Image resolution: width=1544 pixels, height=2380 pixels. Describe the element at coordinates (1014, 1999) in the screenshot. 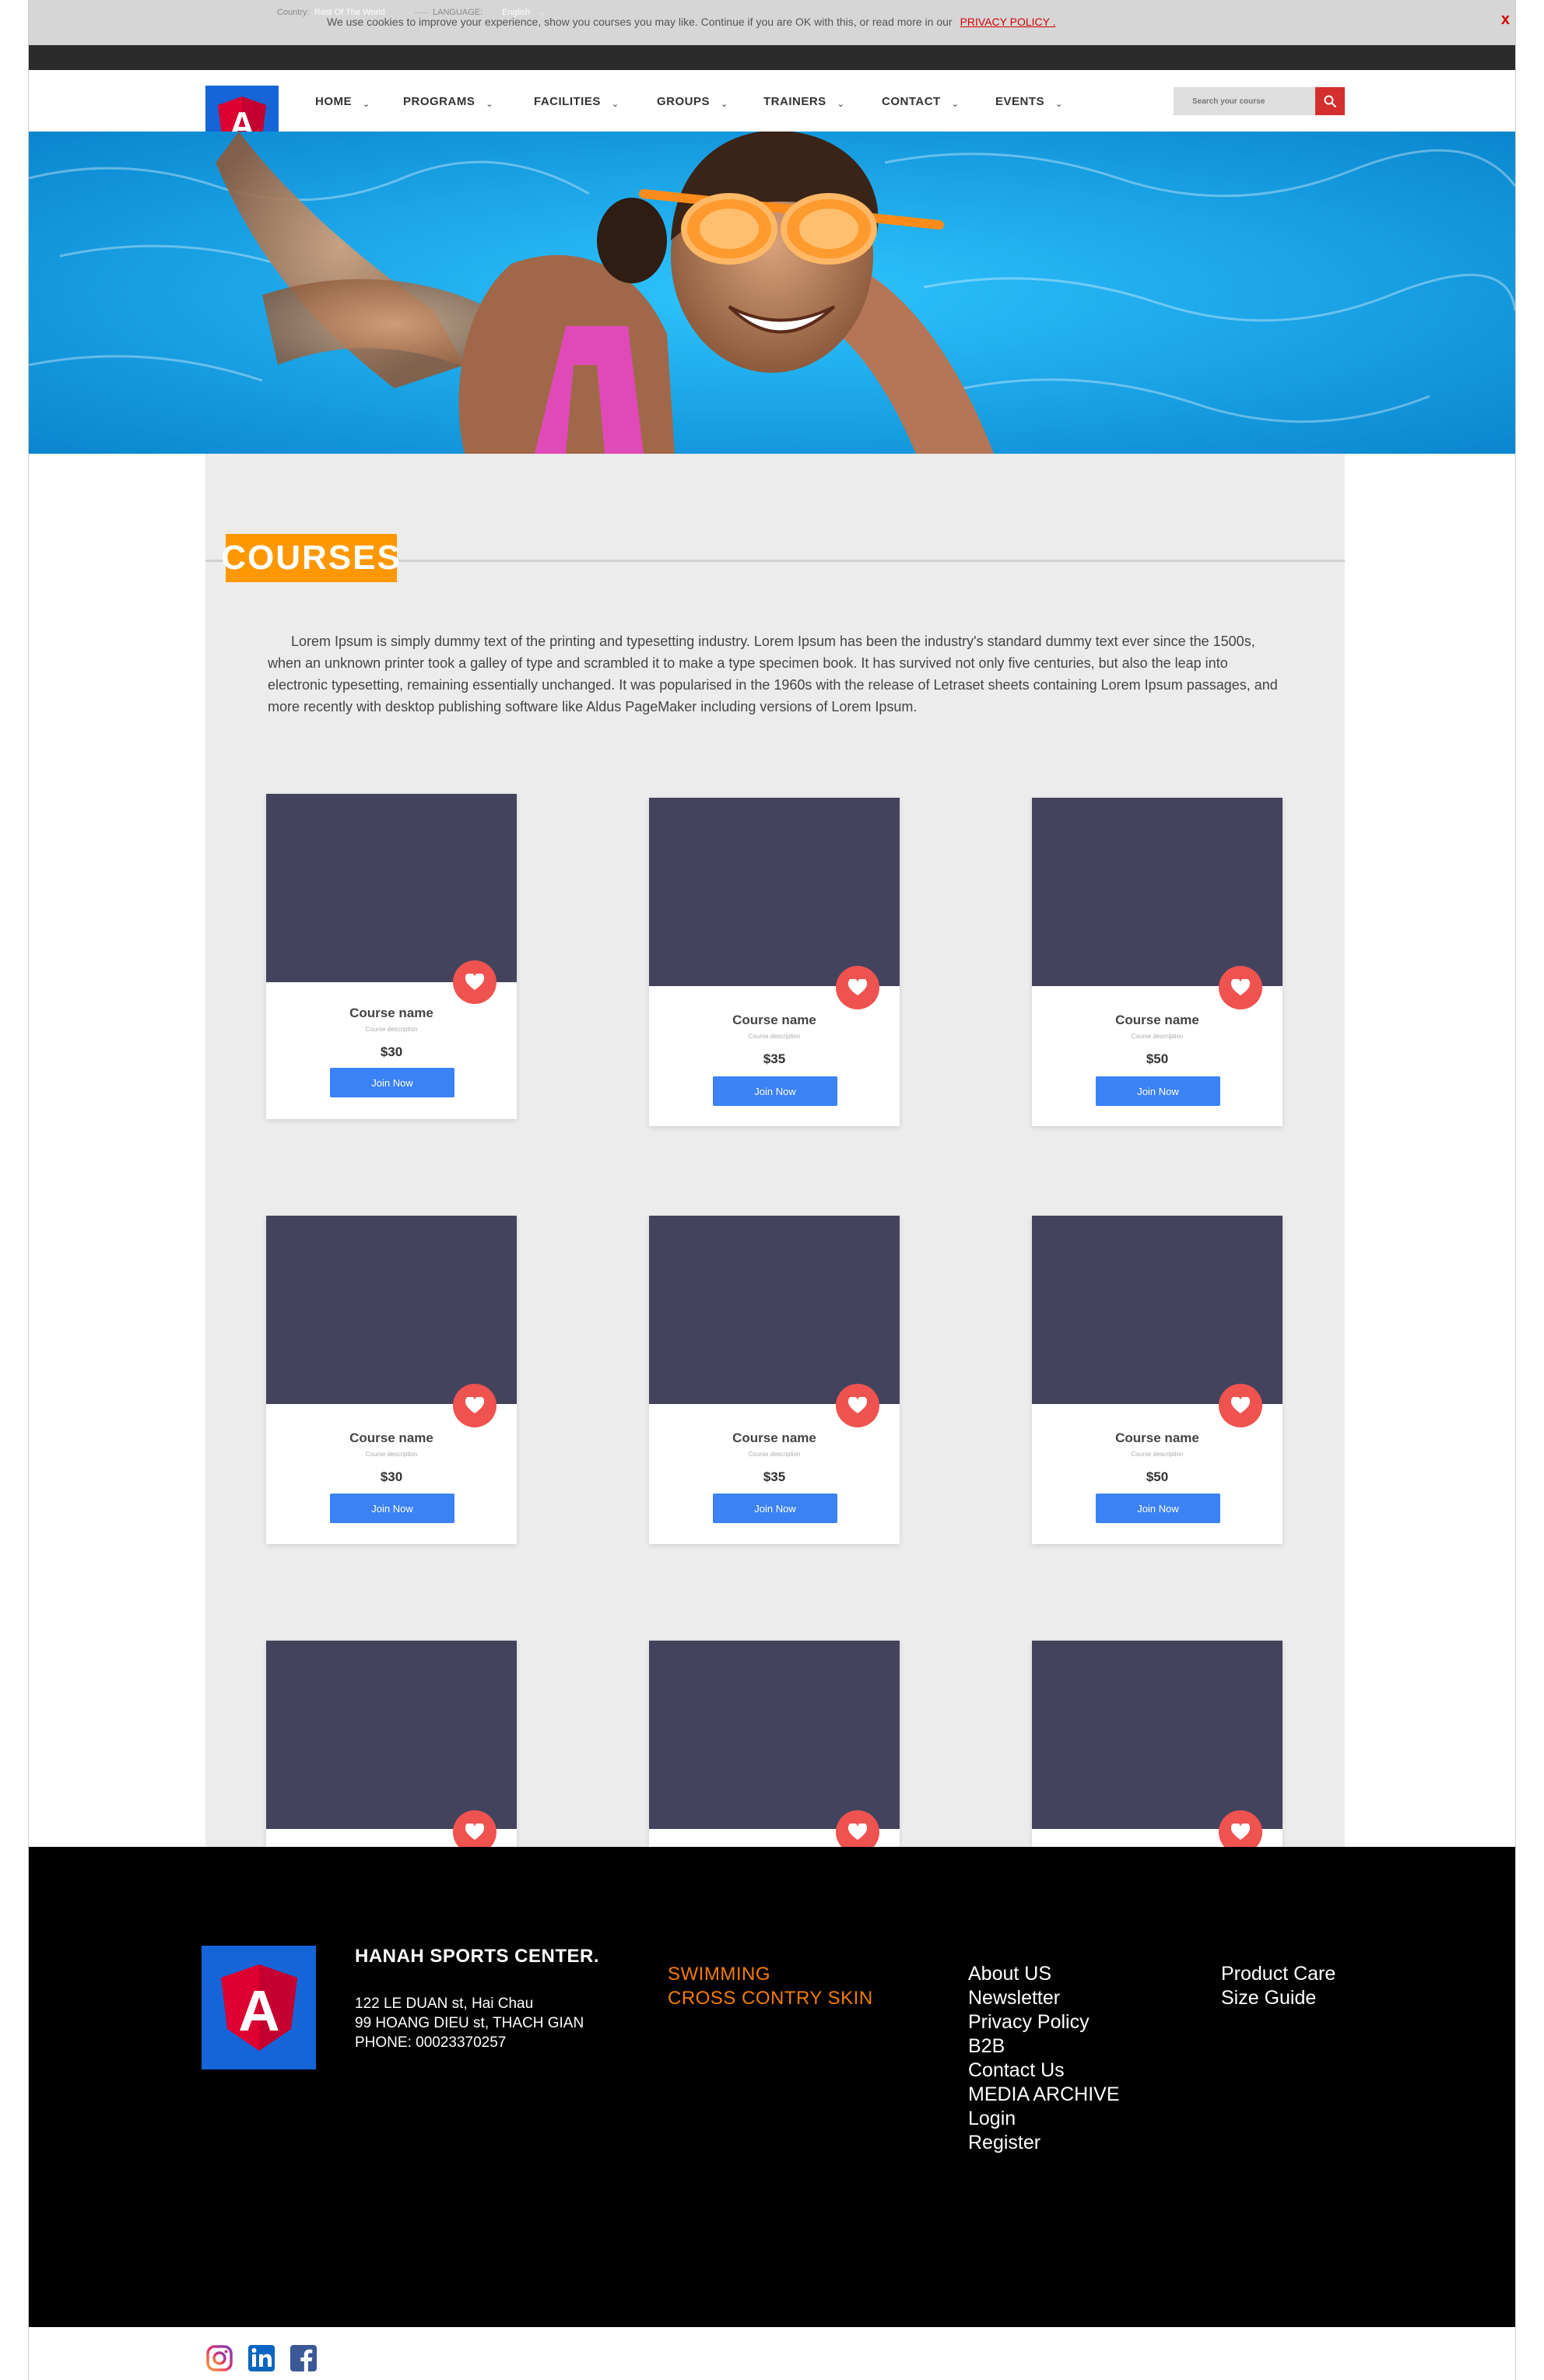

I see `footer-link-newsletter: Newsletter` at that location.